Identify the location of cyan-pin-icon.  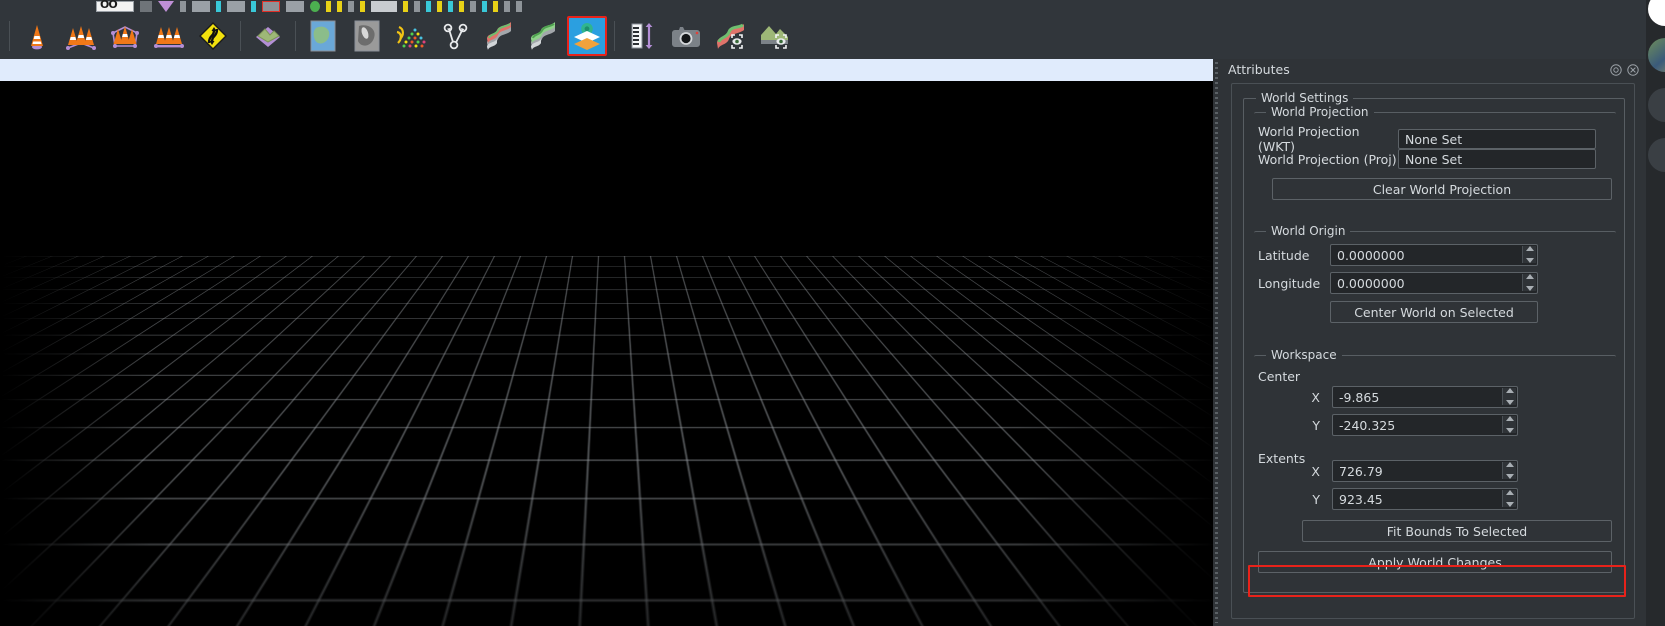
(484, 6).